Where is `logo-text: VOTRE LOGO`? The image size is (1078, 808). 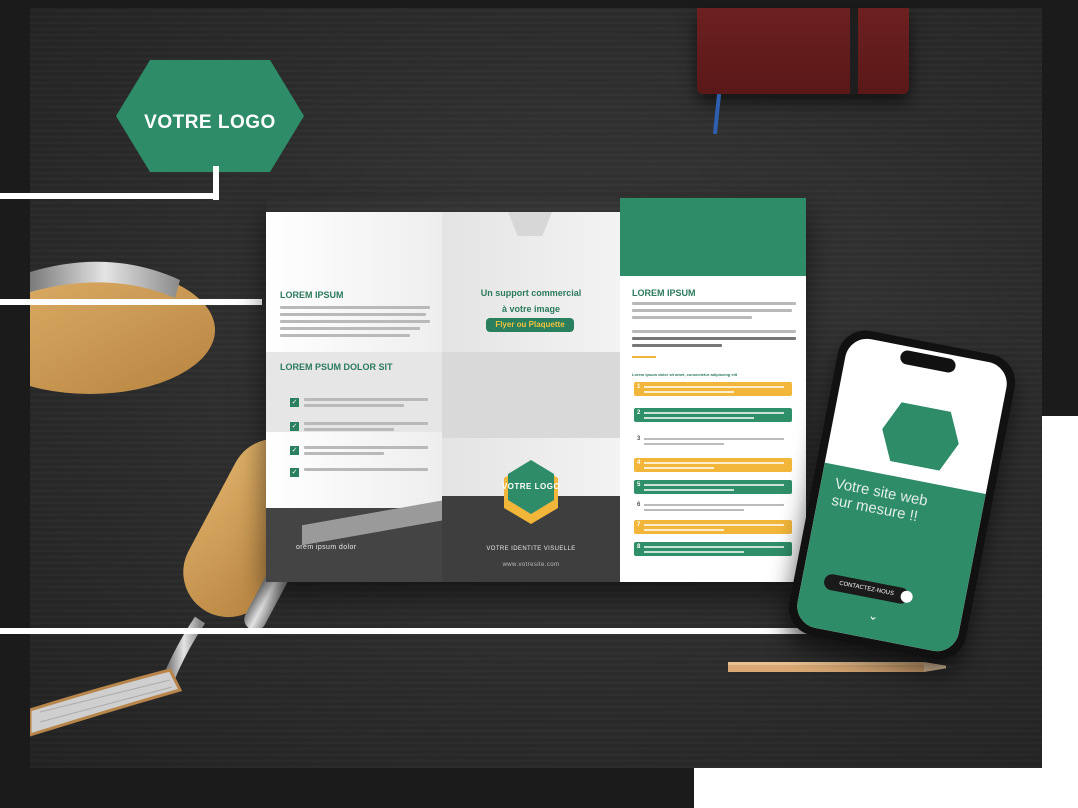
logo-text: VOTRE LOGO is located at coordinates (210, 122).